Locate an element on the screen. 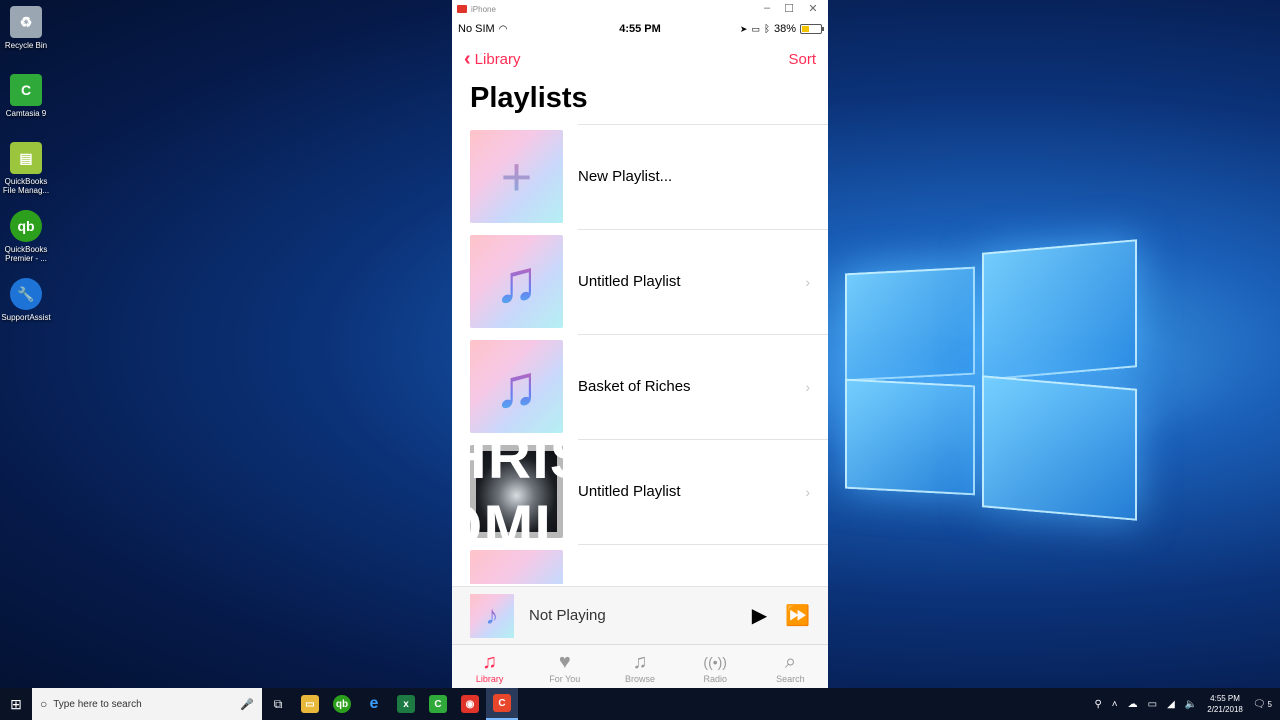 Image resolution: width=1280 pixels, height=720 pixels. edge-icon: e is located at coordinates (374, 703).